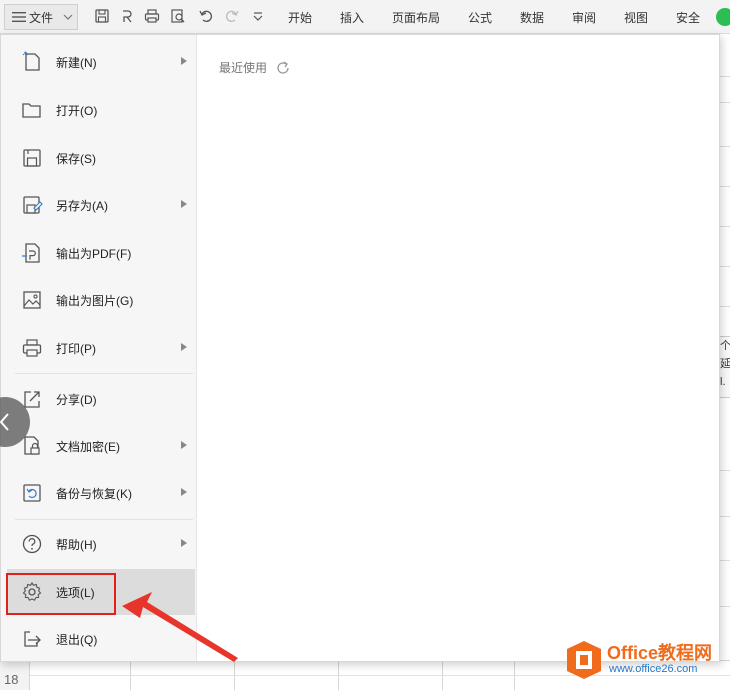  Describe the element at coordinates (243, 68) in the screenshot. I see `recent-files-label: 最近使用` at that location.